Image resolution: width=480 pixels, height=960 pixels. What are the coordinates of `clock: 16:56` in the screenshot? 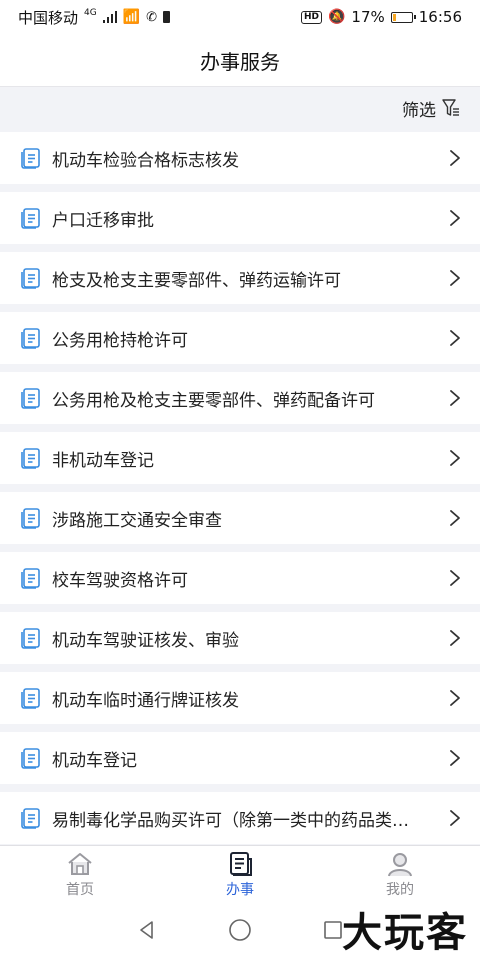 It's located at (440, 17).